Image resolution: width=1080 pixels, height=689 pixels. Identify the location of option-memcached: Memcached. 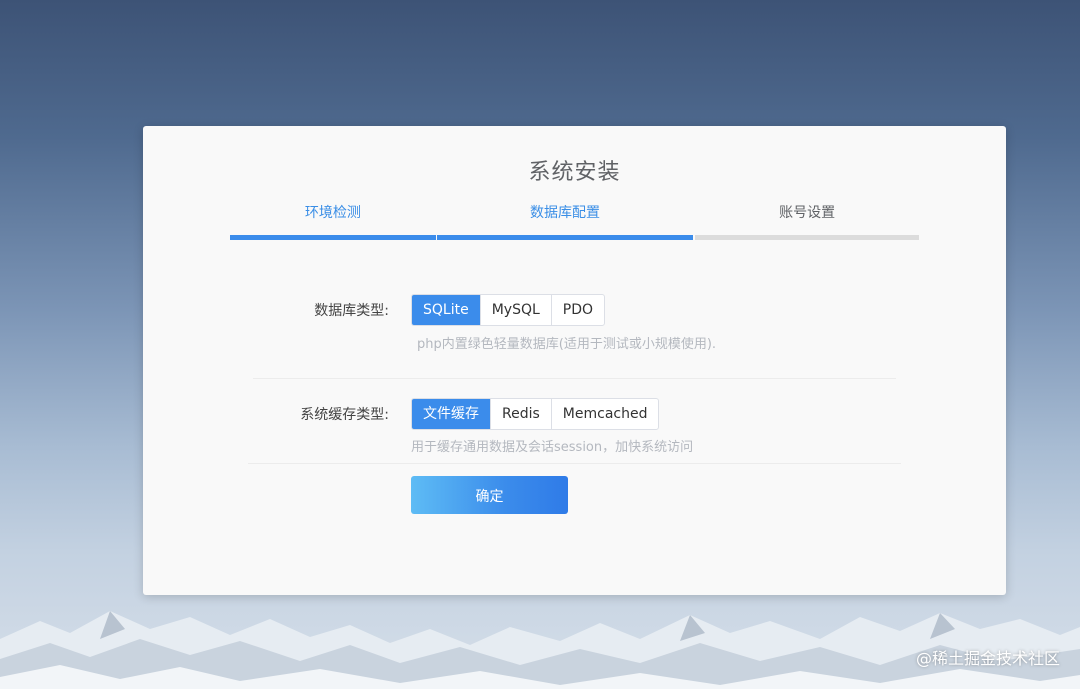
(604, 414).